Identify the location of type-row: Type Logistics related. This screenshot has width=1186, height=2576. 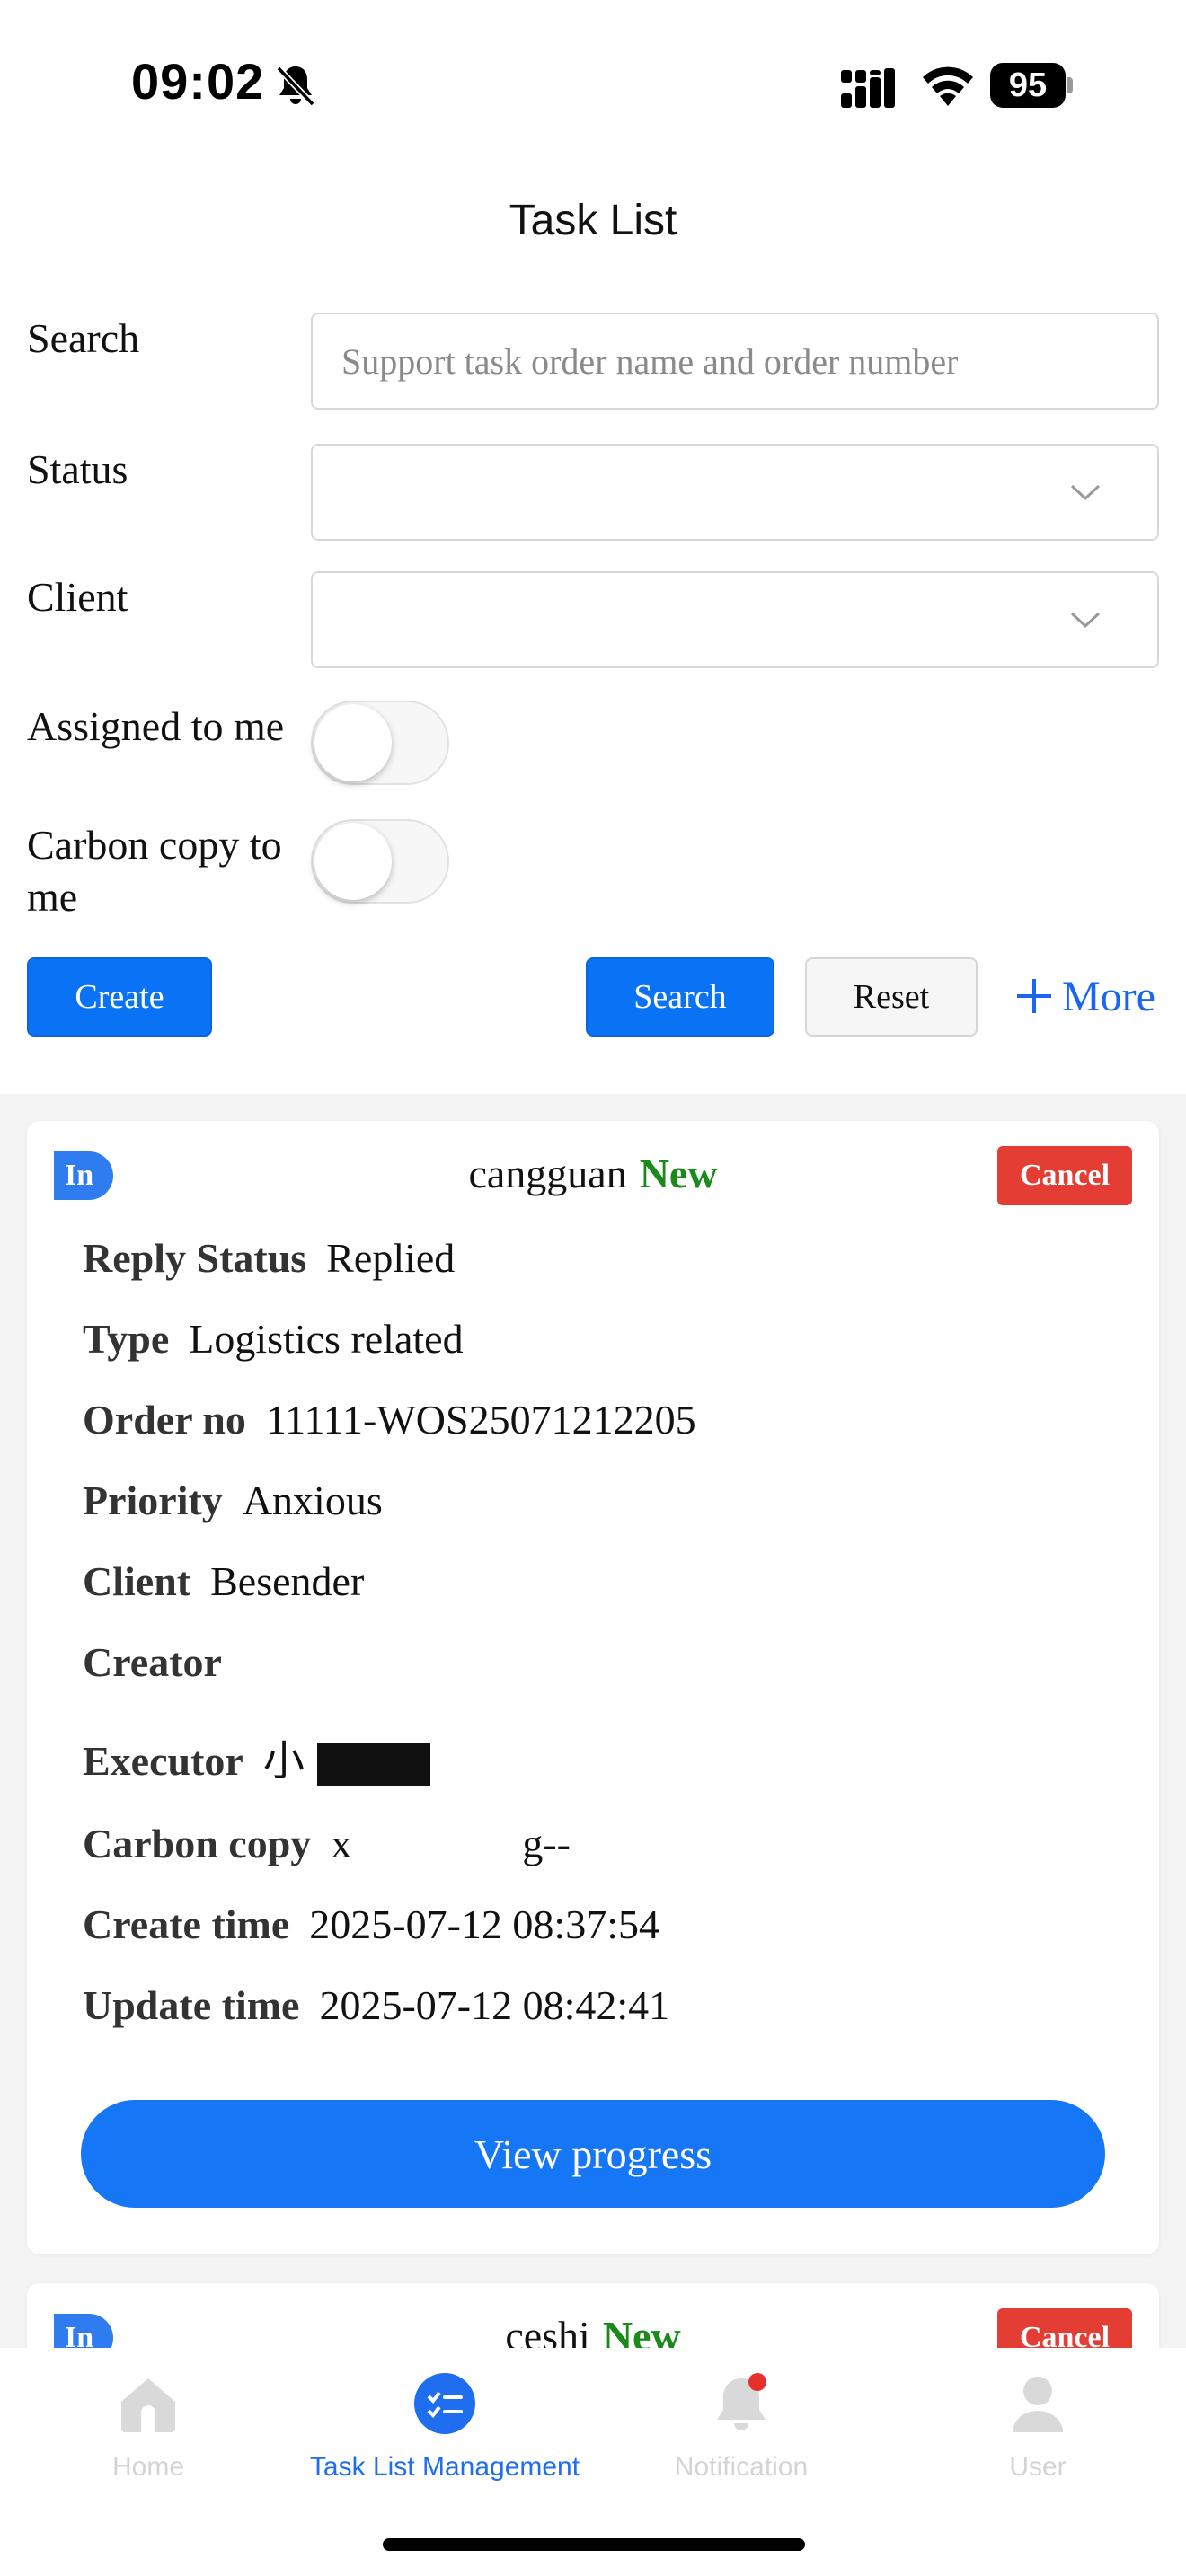
(273, 1339).